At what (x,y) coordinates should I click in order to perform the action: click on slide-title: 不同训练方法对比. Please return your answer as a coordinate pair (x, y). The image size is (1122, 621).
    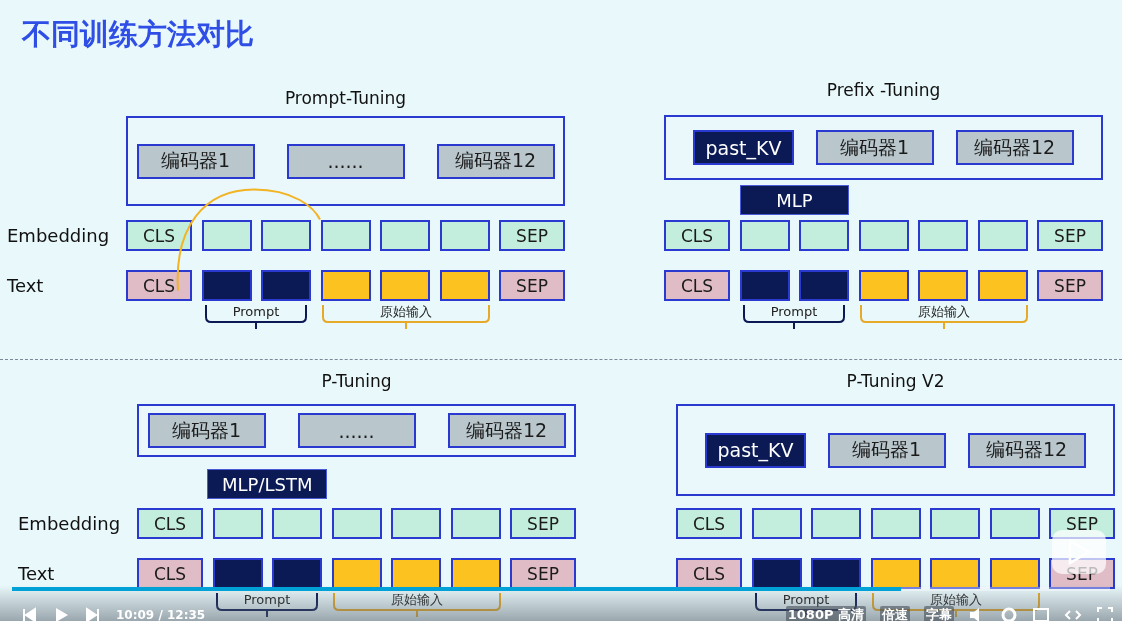
    Looking at the image, I should click on (138, 34).